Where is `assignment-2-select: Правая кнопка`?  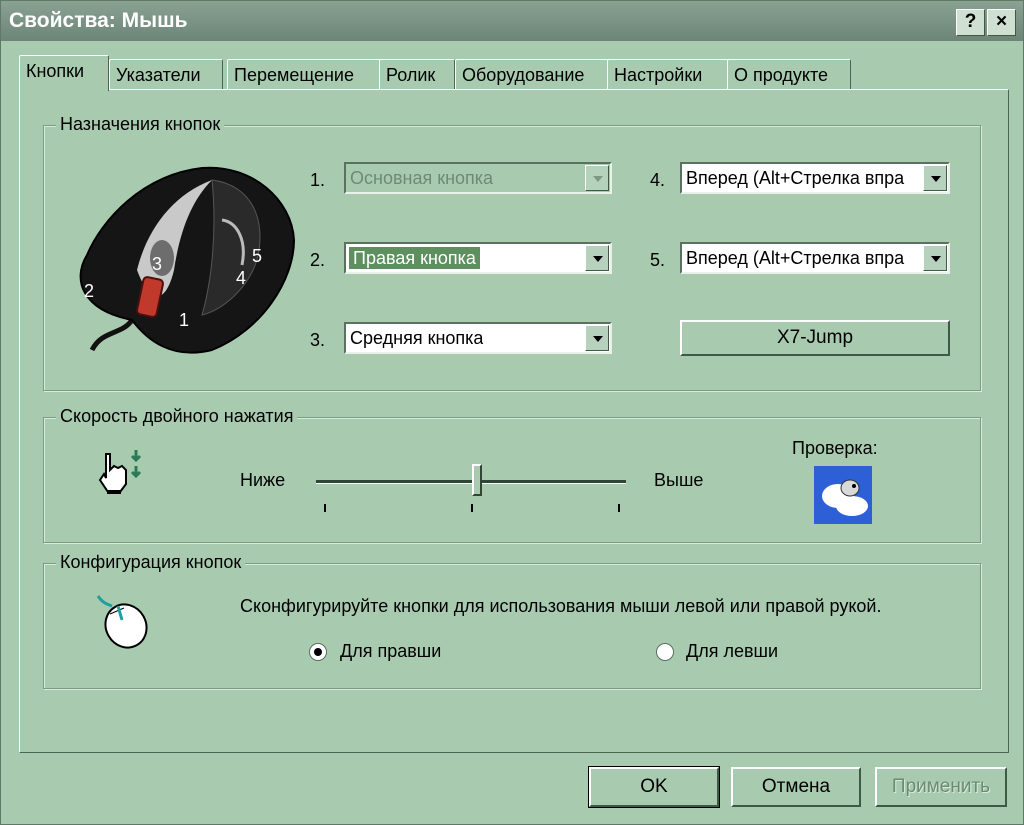 assignment-2-select: Правая кнопка is located at coordinates (478, 258).